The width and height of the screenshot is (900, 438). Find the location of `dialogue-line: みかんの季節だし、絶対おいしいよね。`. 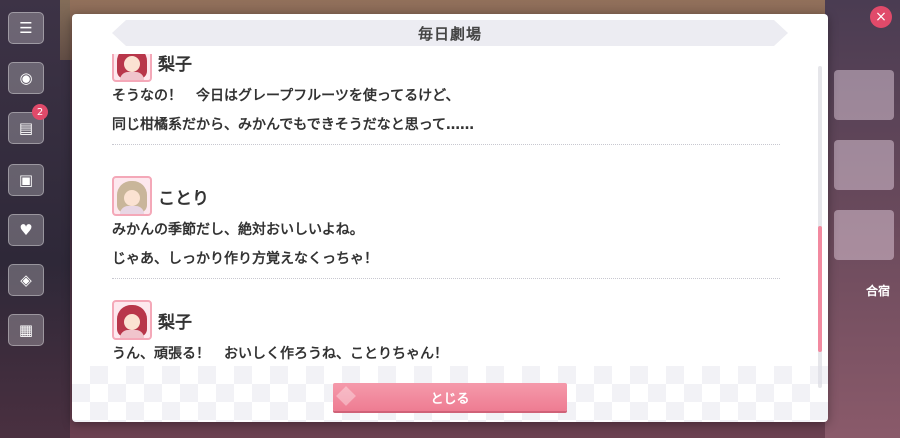

dialogue-line: みかんの季節だし、絶対おいしいよね。 is located at coordinates (238, 230).